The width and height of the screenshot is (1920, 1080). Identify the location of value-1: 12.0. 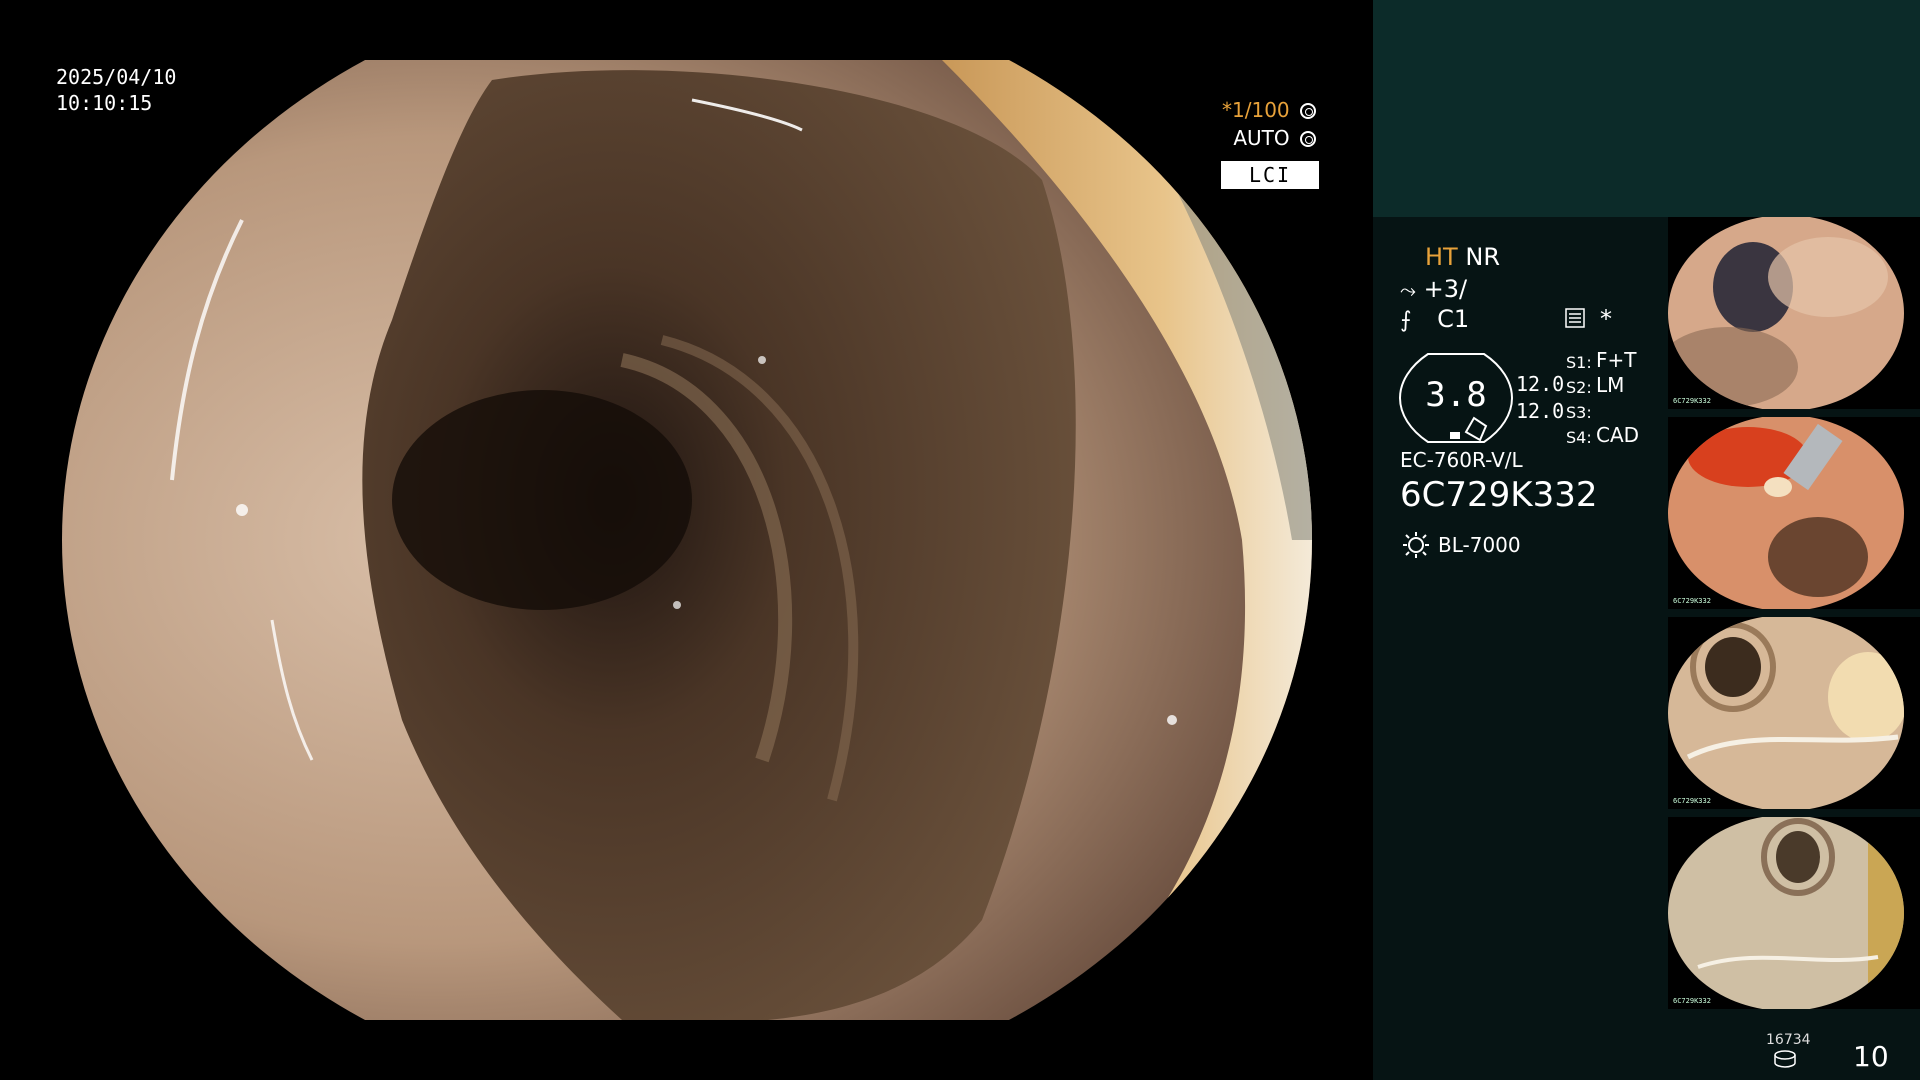
(1540, 384).